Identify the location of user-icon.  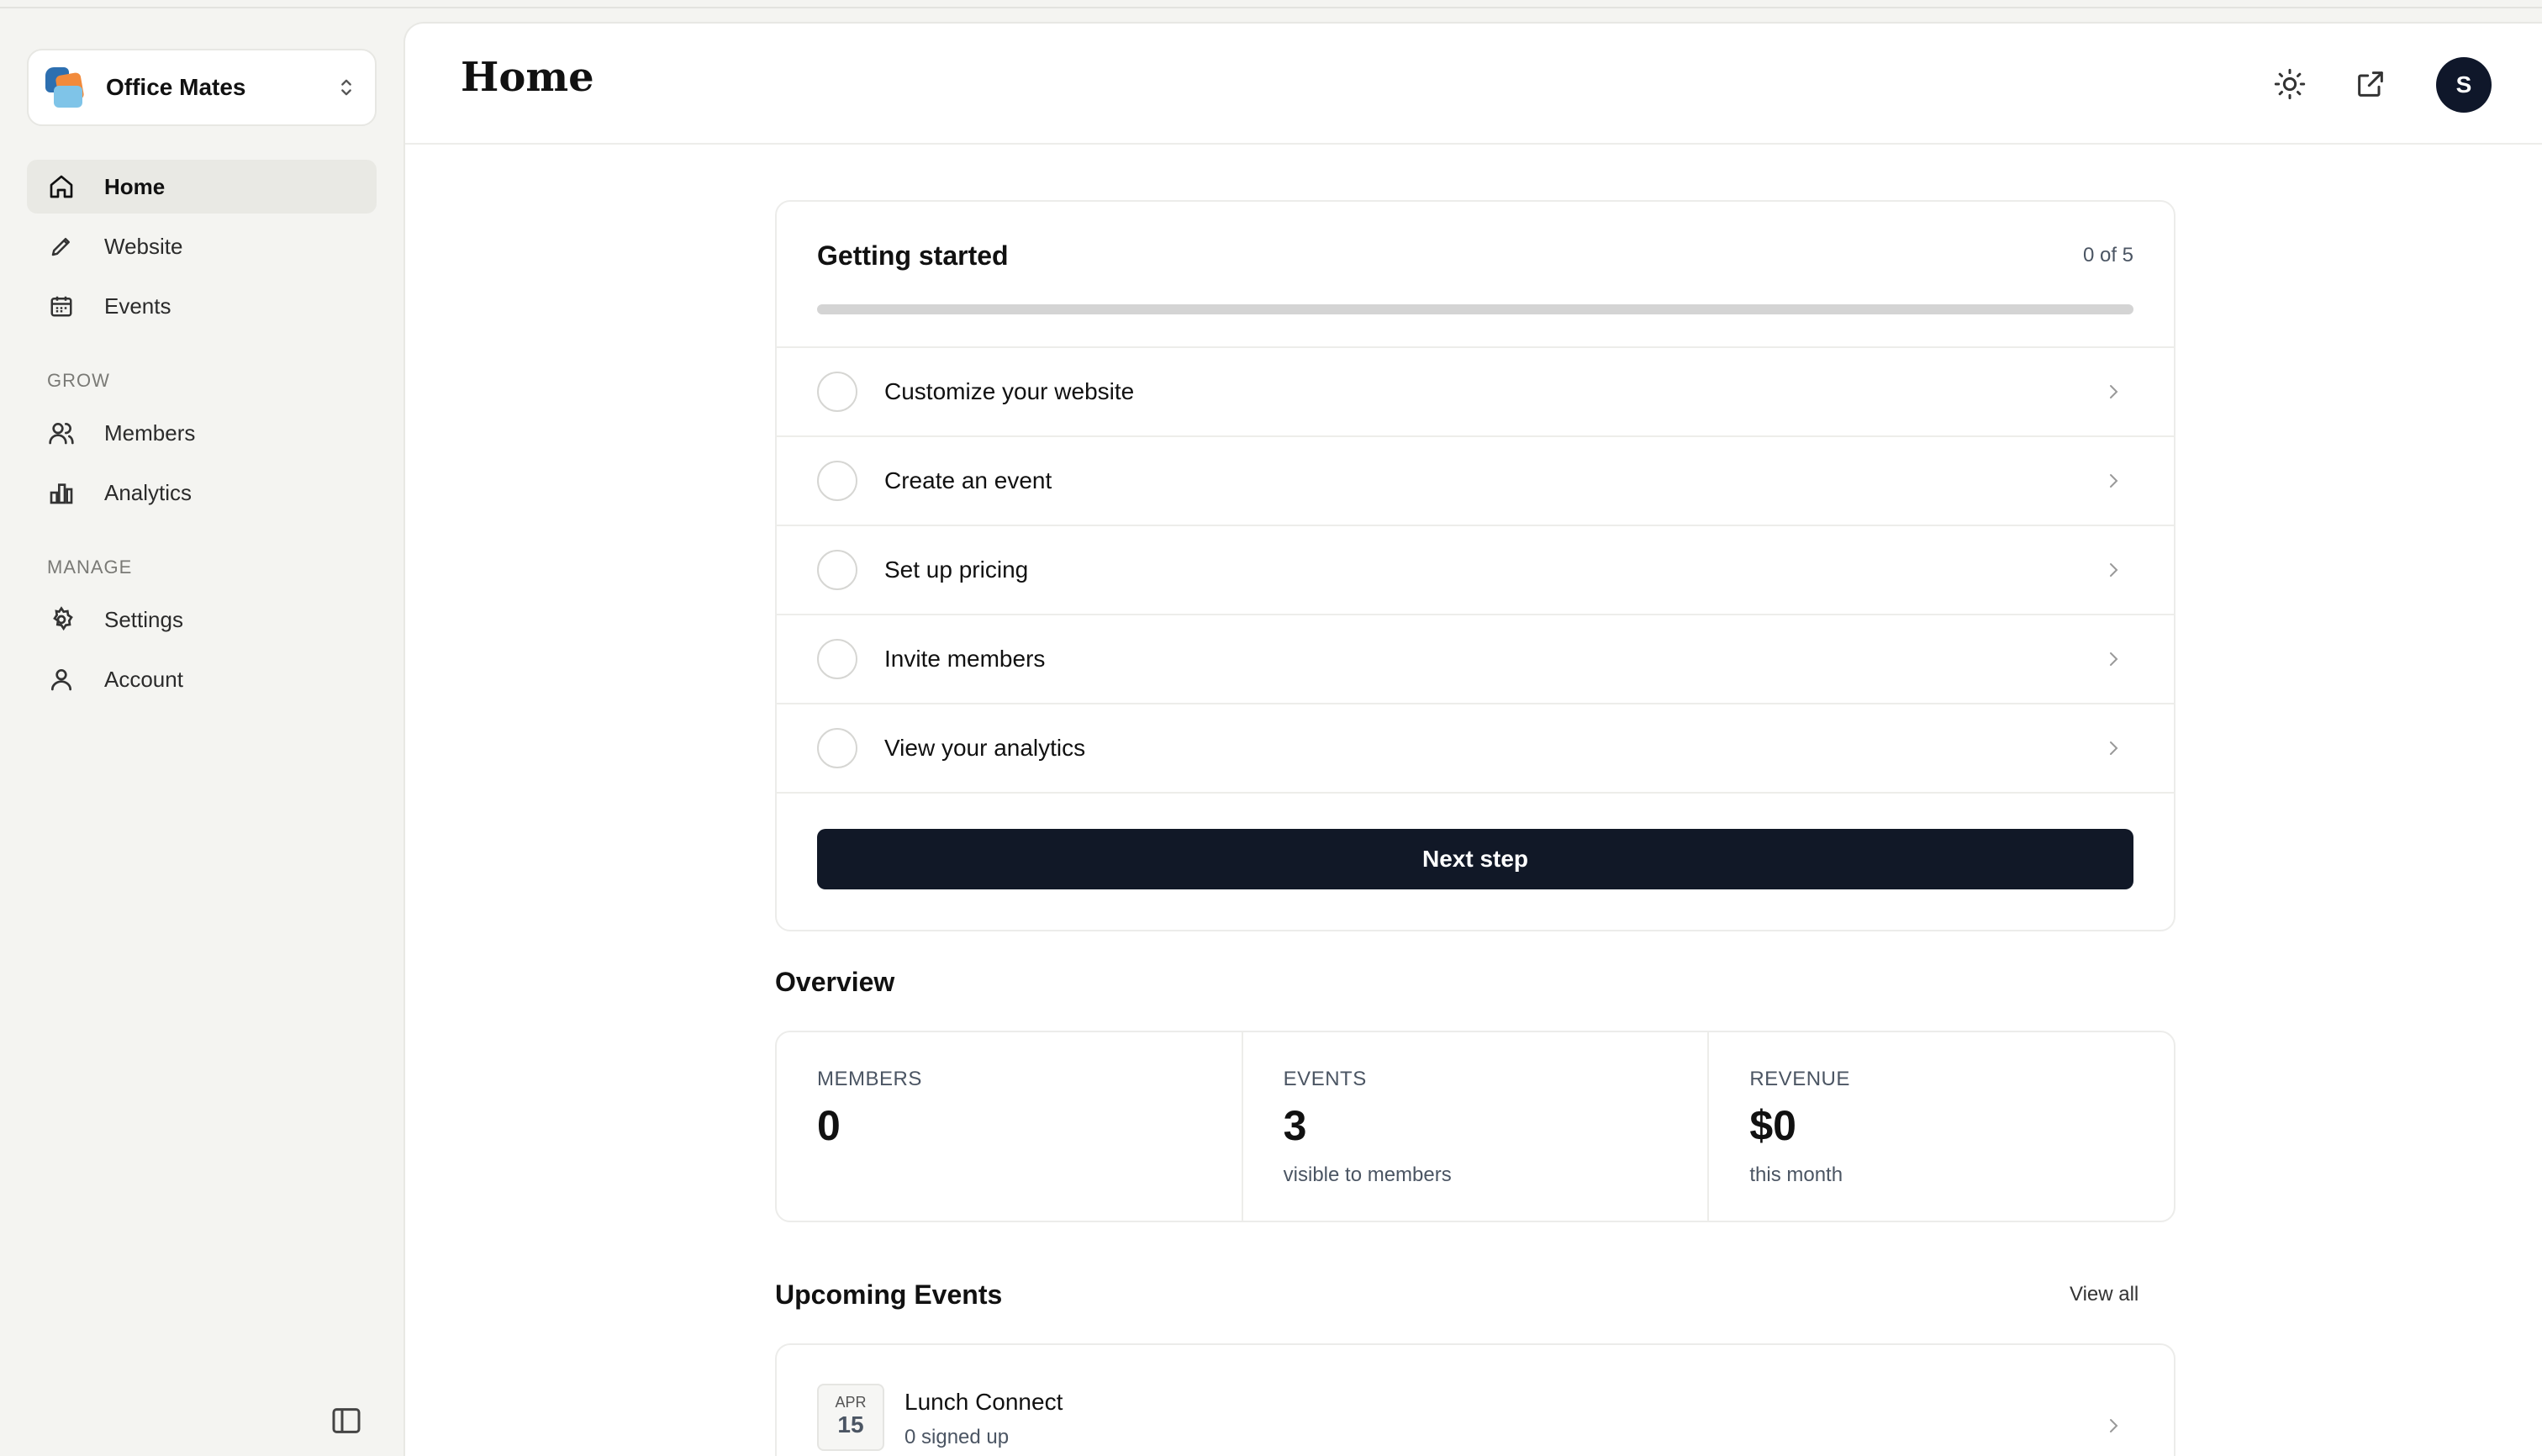
(62, 679).